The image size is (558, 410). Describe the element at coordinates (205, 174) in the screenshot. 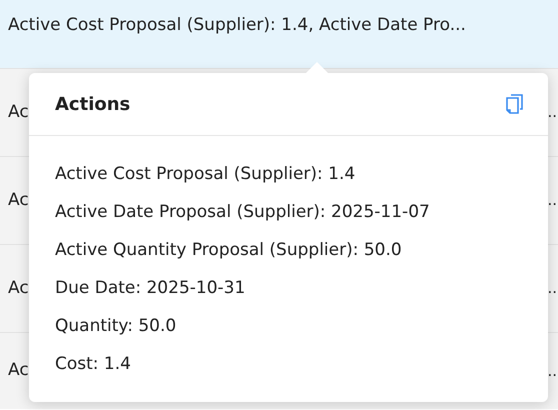

I see `detail-line: Active Cost Proposal (Supplier): 1.4` at that location.